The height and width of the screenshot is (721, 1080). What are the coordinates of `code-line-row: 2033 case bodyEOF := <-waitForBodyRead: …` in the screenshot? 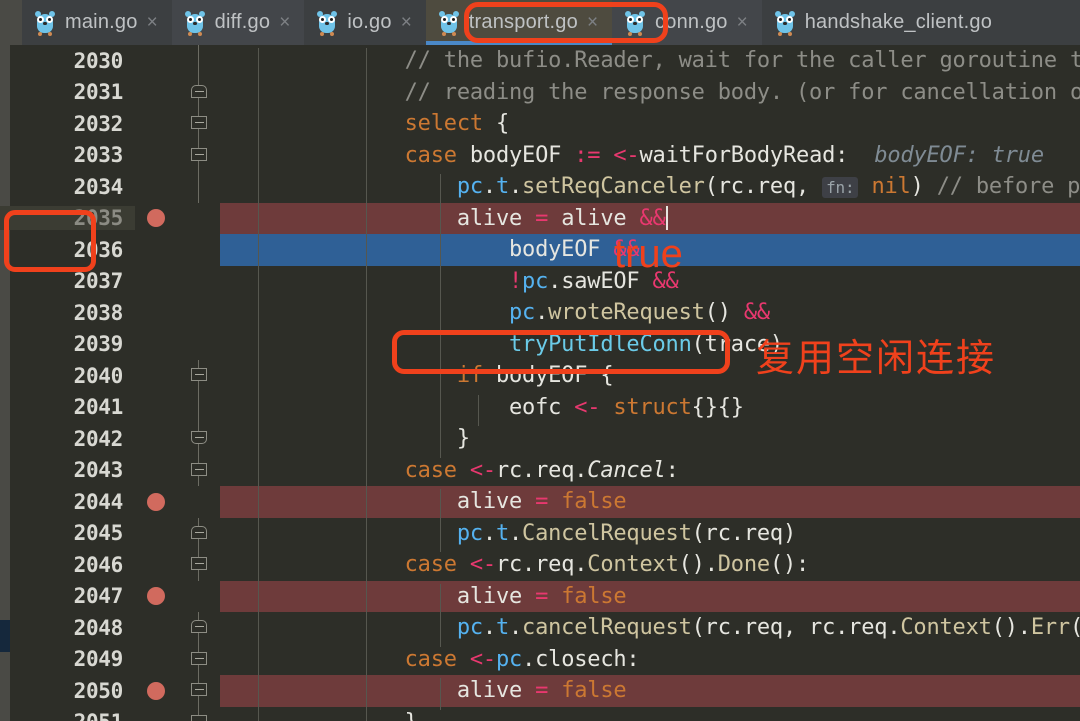 It's located at (540, 157).